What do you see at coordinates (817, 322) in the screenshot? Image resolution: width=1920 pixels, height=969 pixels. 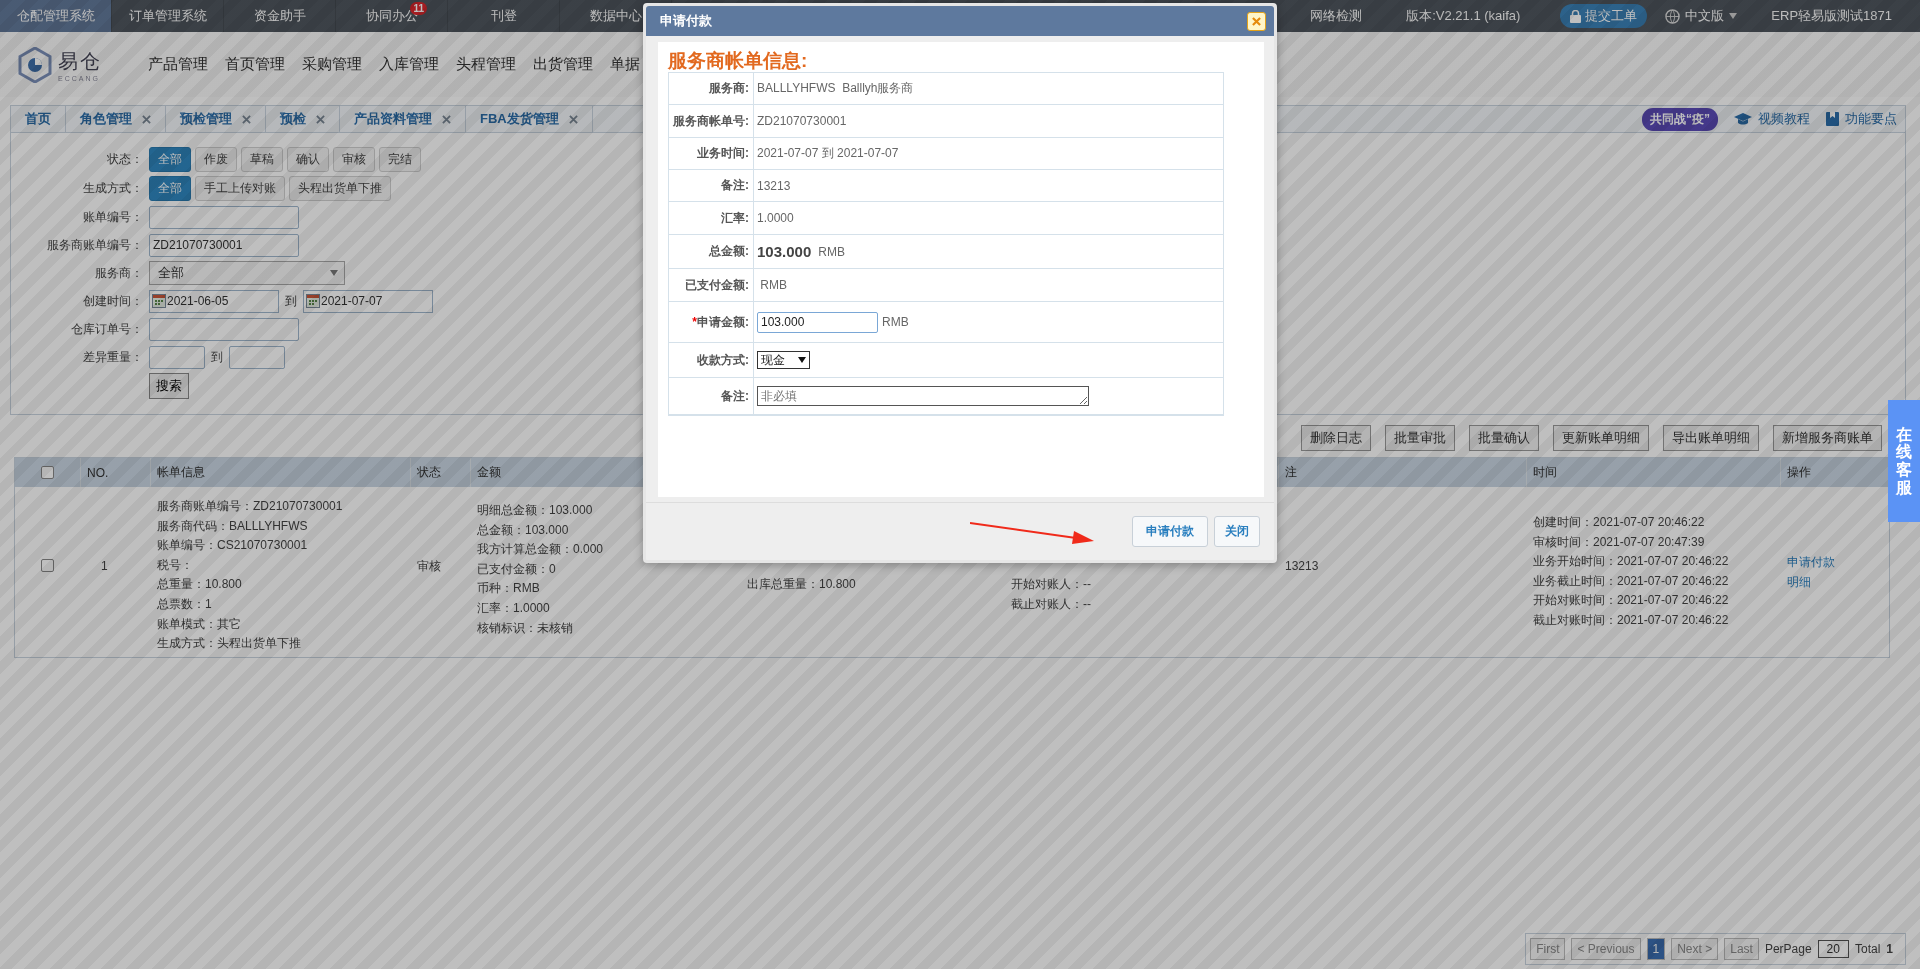 I see `amount-field: 103.000` at bounding box center [817, 322].